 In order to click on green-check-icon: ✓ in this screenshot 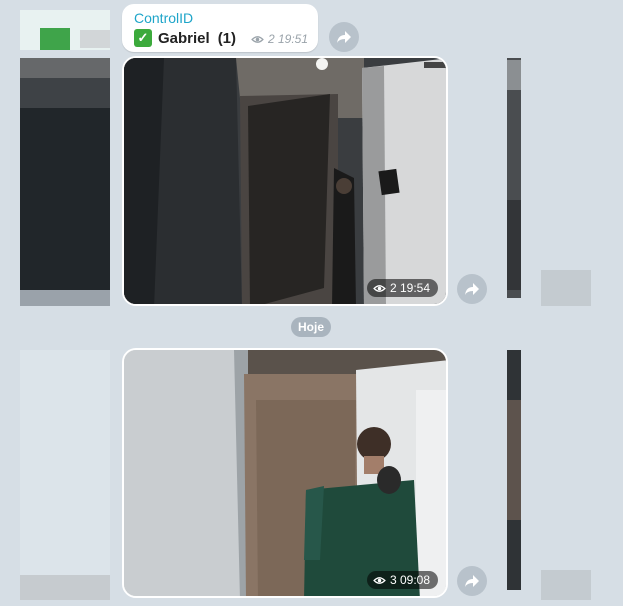, I will do `click(143, 38)`.